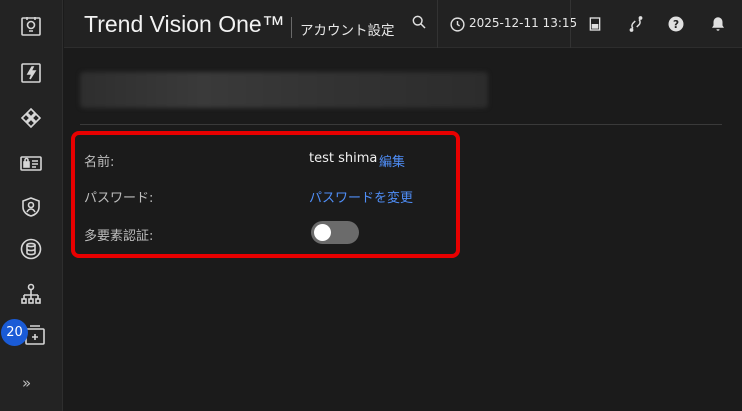 The image size is (742, 411). What do you see at coordinates (343, 158) in the screenshot?
I see `name-value: test shima` at bounding box center [343, 158].